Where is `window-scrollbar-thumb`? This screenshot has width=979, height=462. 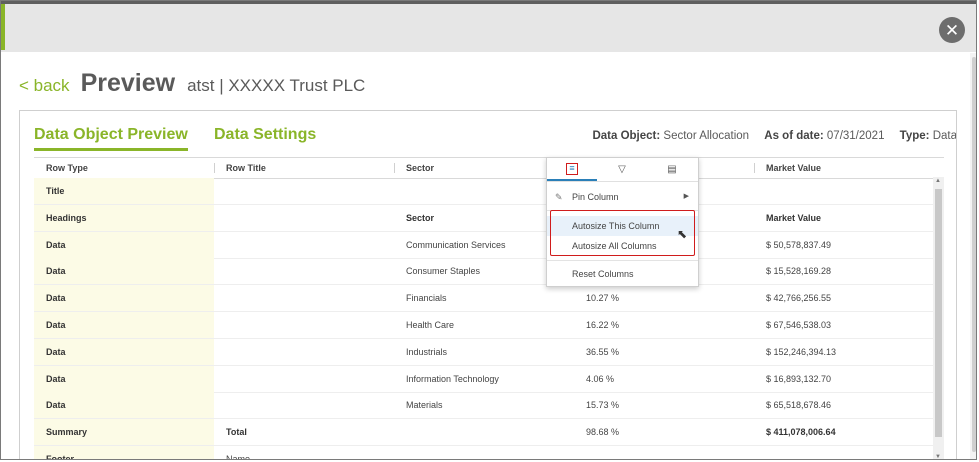 window-scrollbar-thumb is located at coordinates (974, 254).